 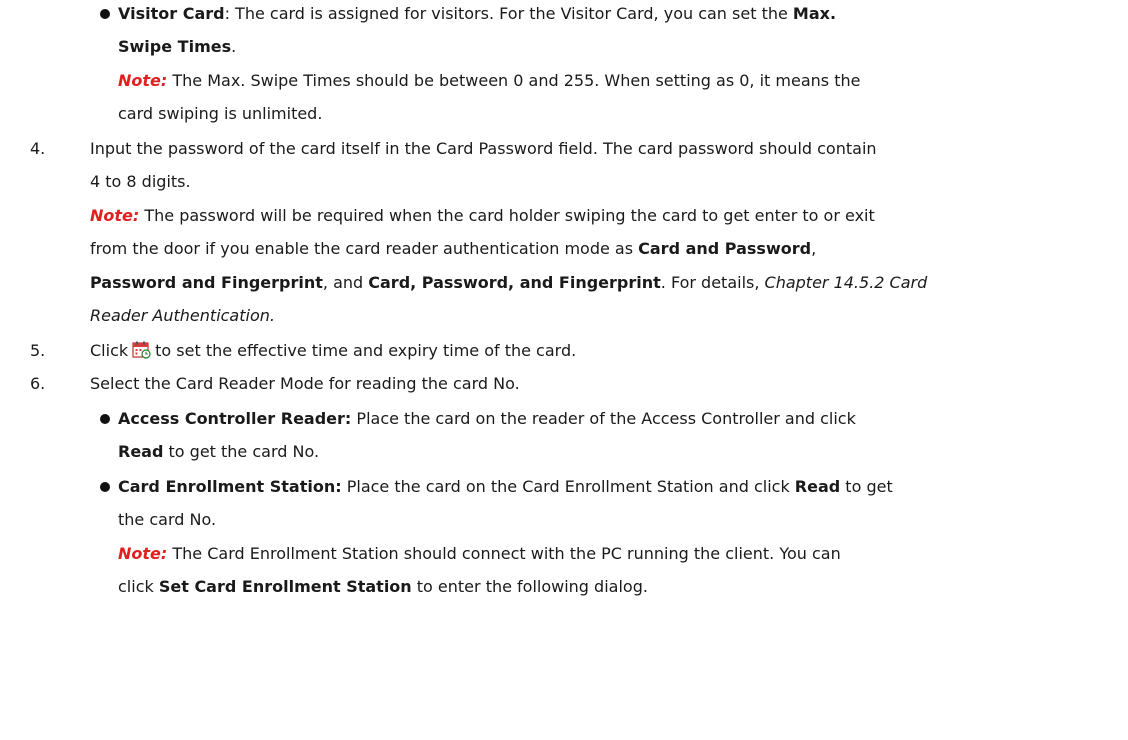 What do you see at coordinates (38, 383) in the screenshot?
I see `step-number: 6.` at bounding box center [38, 383].